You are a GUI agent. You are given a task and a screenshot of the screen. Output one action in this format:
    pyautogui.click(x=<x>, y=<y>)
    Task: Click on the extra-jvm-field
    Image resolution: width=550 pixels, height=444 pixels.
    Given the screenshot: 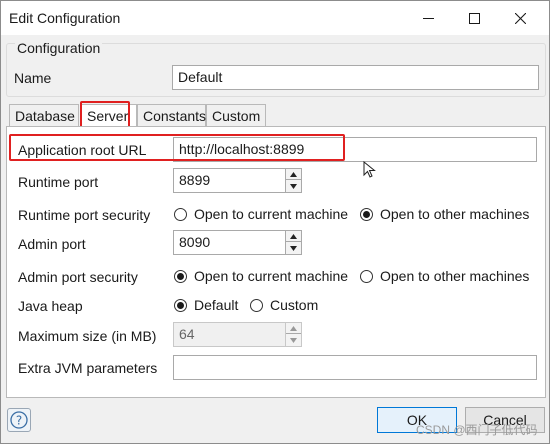 What is the action you would take?
    pyautogui.click(x=355, y=367)
    